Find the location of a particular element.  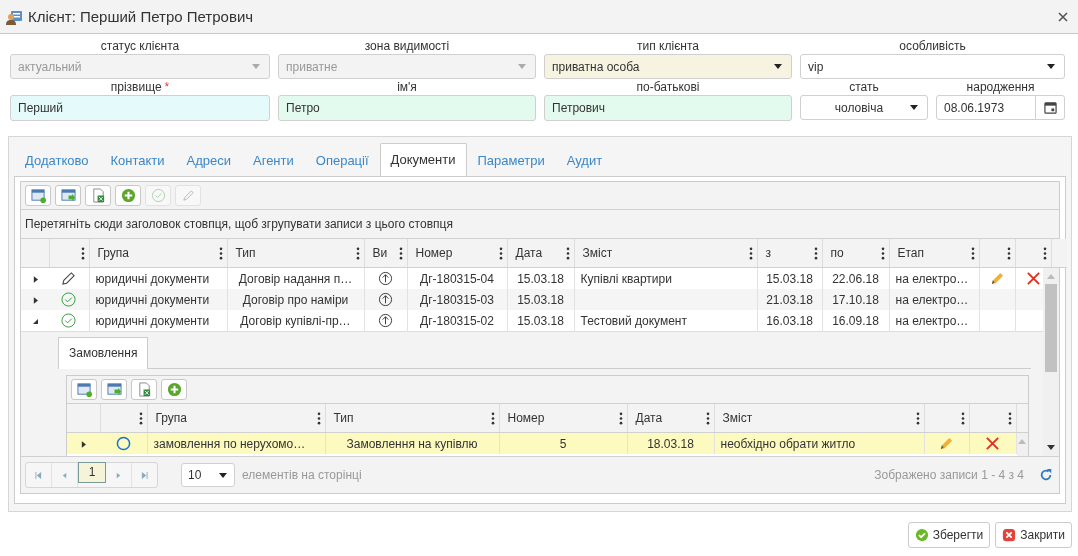

column-header: Етап is located at coordinates (911, 253).